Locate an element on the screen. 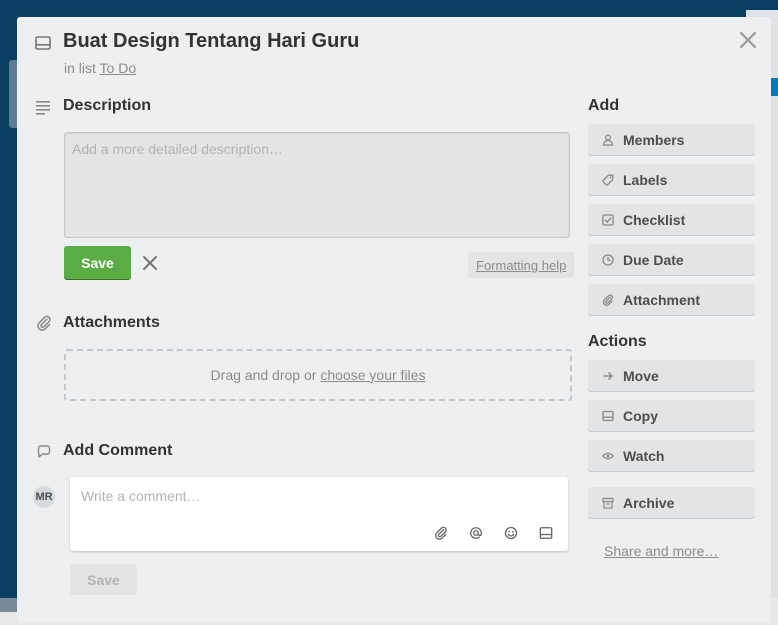  description-icon is located at coordinates (43, 108).